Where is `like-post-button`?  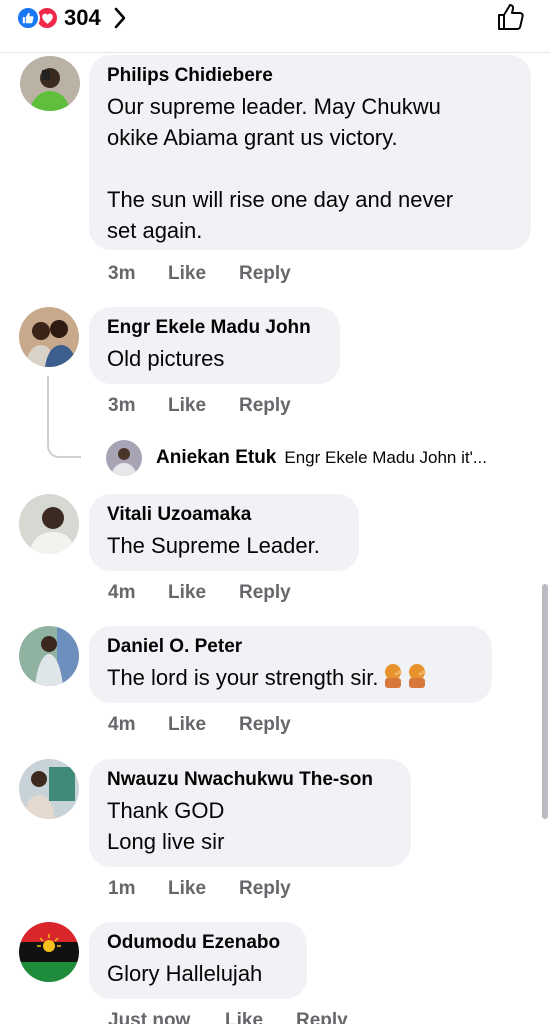 like-post-button is located at coordinates (511, 19).